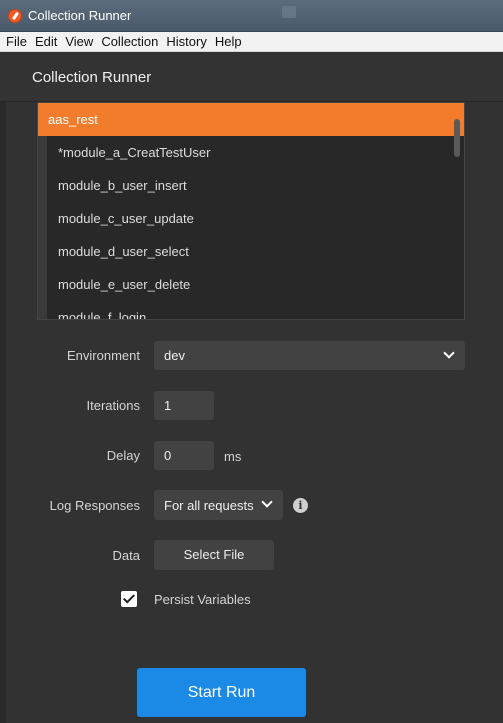 This screenshot has height=723, width=503. What do you see at coordinates (15, 16) in the screenshot?
I see `postman-logo-icon` at bounding box center [15, 16].